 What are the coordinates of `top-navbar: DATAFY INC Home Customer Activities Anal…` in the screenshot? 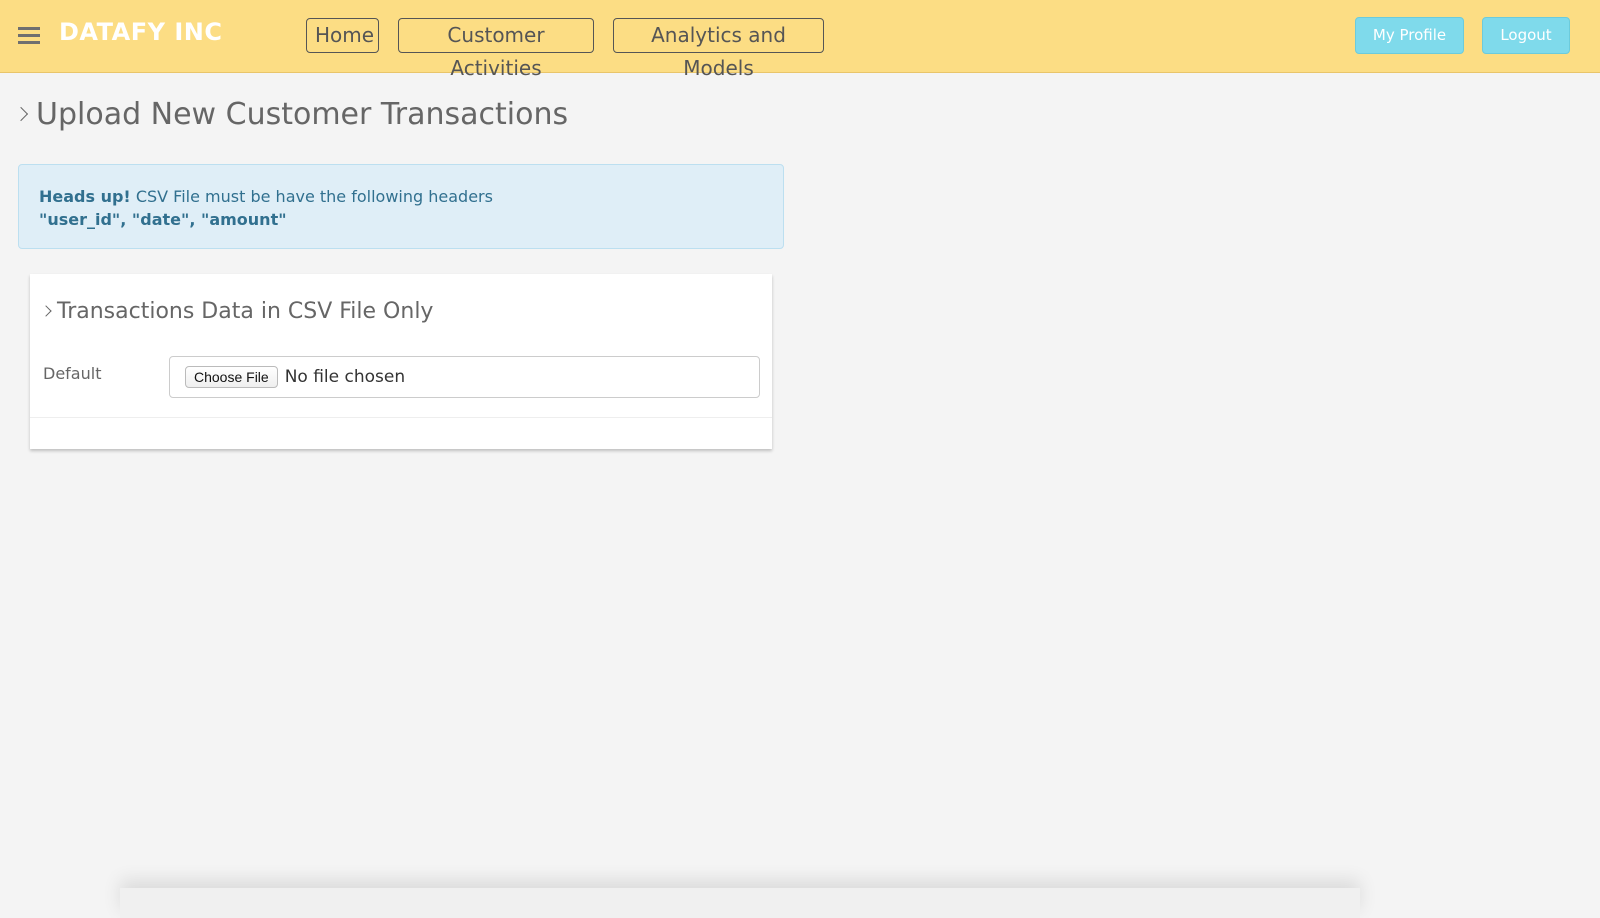 It's located at (800, 40).